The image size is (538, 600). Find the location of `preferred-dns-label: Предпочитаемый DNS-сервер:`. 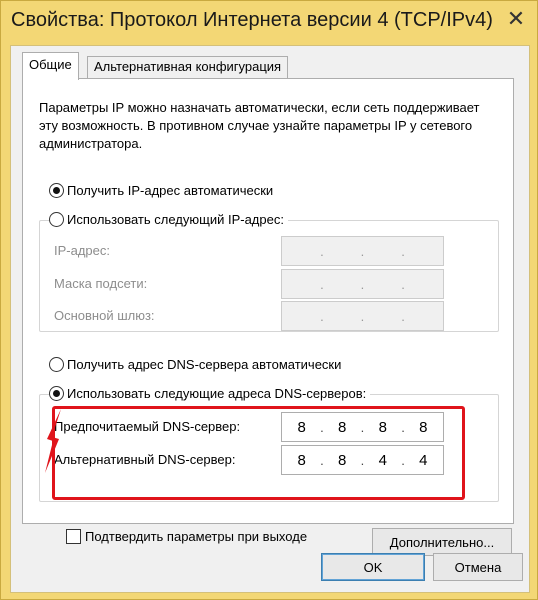

preferred-dns-label: Предпочитаемый DNS-сервер: is located at coordinates (147, 426).